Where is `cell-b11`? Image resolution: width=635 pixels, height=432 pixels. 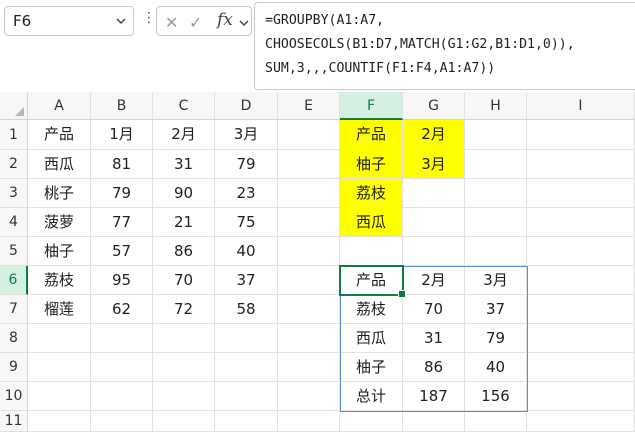
cell-b11 is located at coordinates (122, 421).